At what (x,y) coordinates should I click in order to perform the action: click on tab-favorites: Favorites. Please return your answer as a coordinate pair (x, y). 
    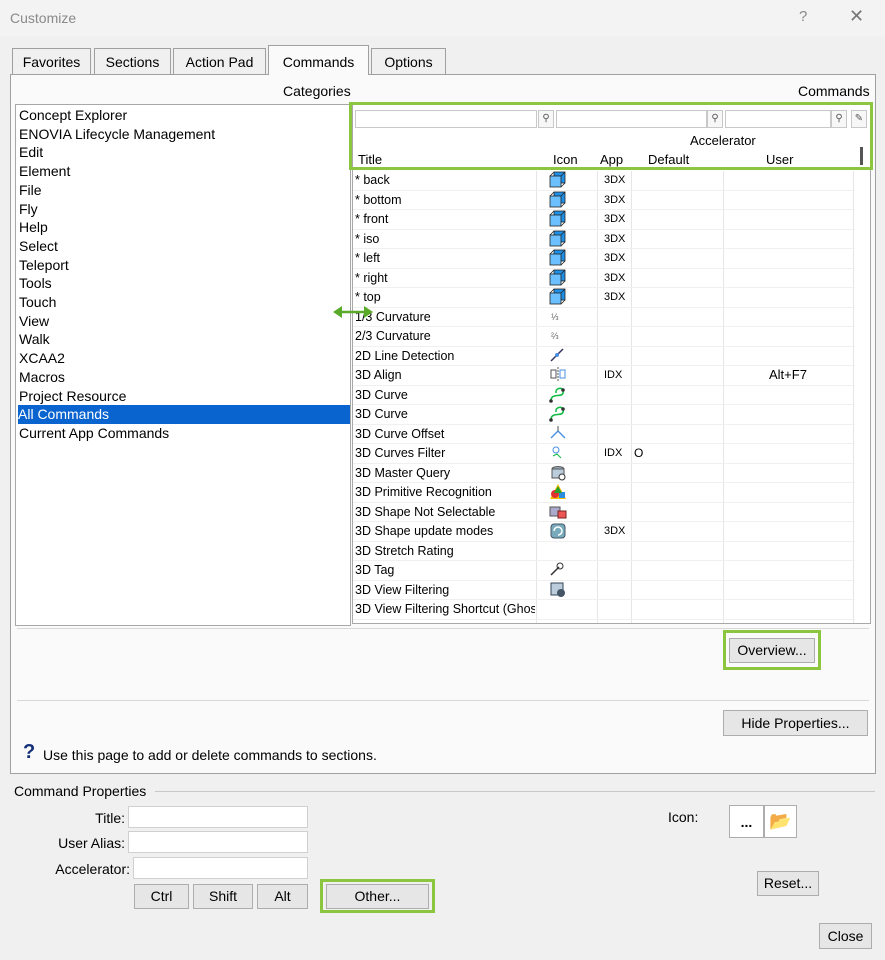
    Looking at the image, I should click on (51, 61).